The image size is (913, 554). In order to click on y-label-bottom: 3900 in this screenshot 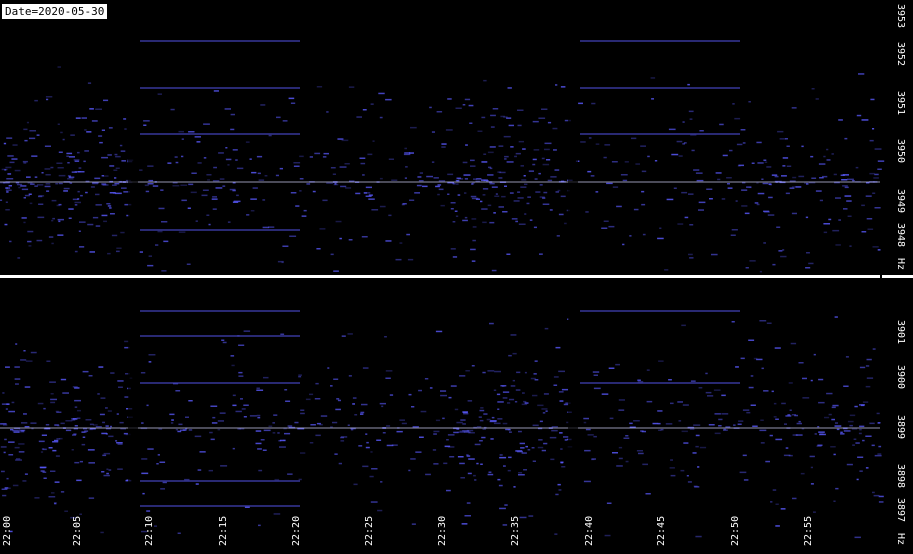, I will do `click(900, 377)`.